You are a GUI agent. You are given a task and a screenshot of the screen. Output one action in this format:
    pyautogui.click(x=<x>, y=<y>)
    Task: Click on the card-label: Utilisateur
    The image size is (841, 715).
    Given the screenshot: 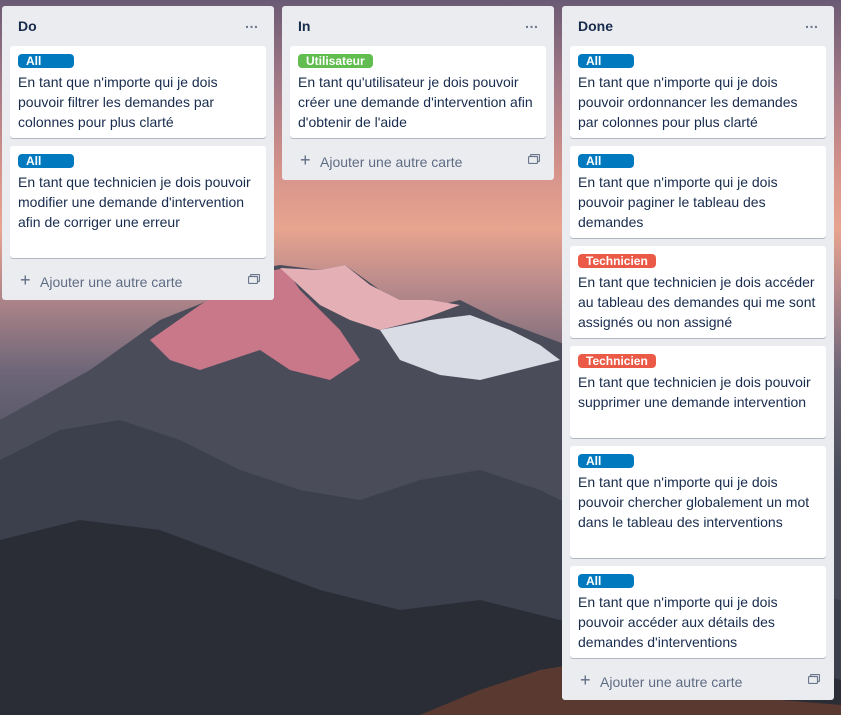 What is the action you would take?
    pyautogui.click(x=335, y=61)
    